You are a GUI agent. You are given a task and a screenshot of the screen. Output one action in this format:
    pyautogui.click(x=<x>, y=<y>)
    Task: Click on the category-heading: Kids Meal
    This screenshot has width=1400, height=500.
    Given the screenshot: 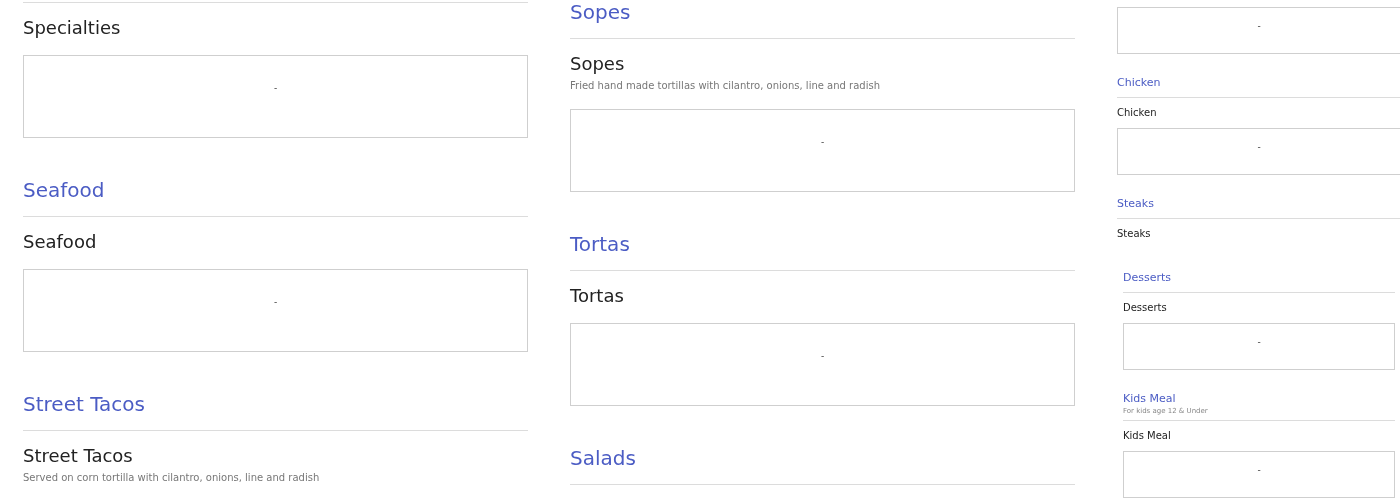 What is the action you would take?
    pyautogui.click(x=1149, y=399)
    